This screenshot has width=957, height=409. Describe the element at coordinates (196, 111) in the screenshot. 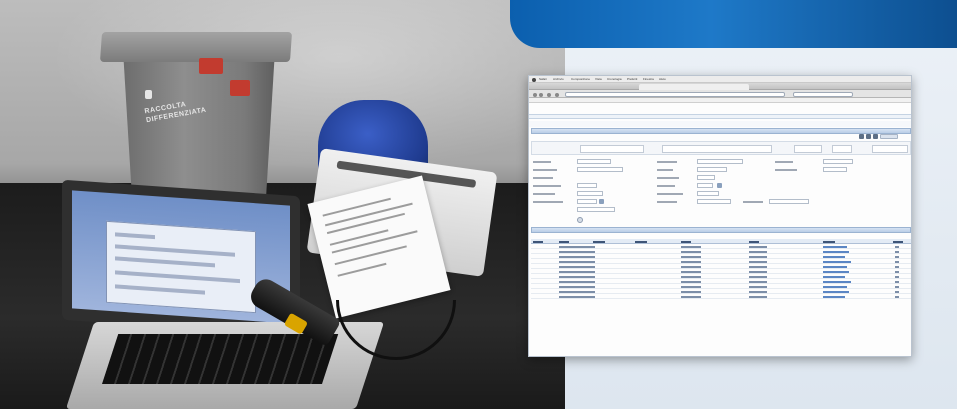

I see `waste-bin: RACCOLTA DIFFERENZIATA` at that location.